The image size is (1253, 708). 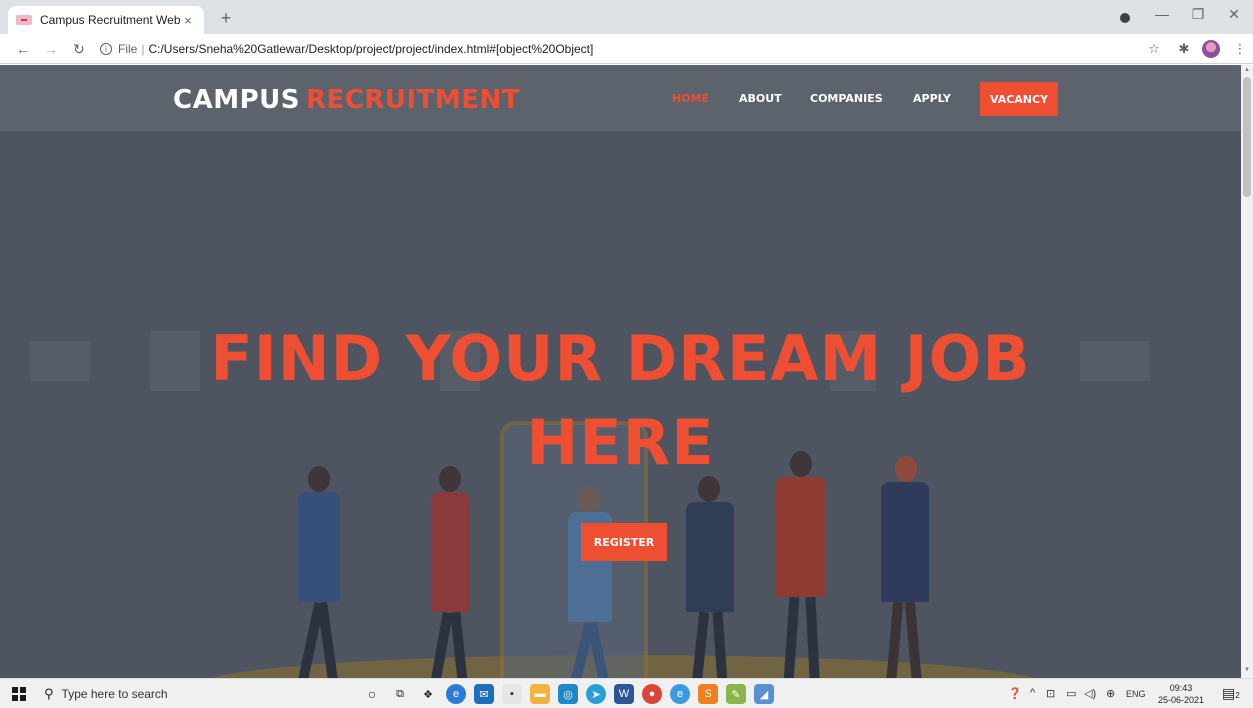 I want to click on sublime-text-icon: S, so click(x=708, y=694).